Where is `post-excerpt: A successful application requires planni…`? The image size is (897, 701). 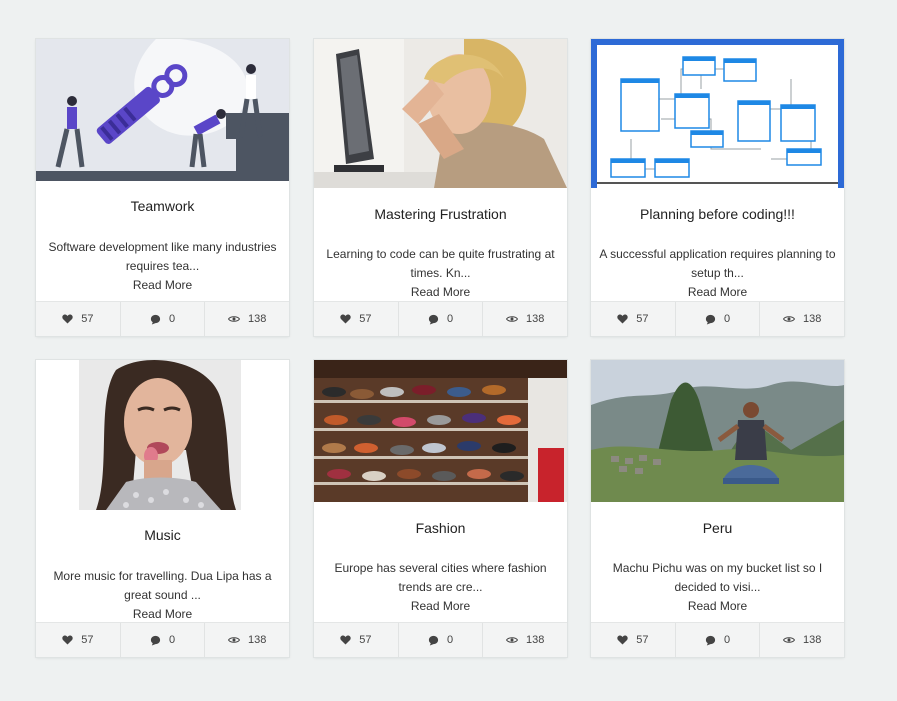
post-excerpt: A successful application requires planni… is located at coordinates (717, 263).